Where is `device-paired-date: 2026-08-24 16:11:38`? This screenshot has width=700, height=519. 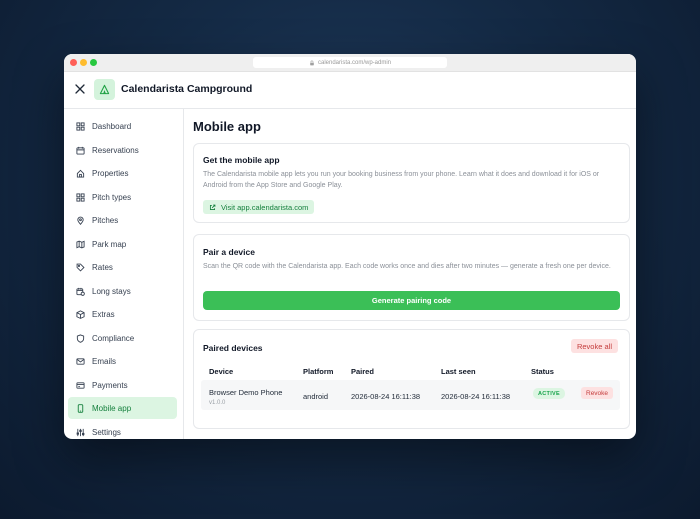
device-paired-date: 2026-08-24 16:11:38 is located at coordinates (386, 396).